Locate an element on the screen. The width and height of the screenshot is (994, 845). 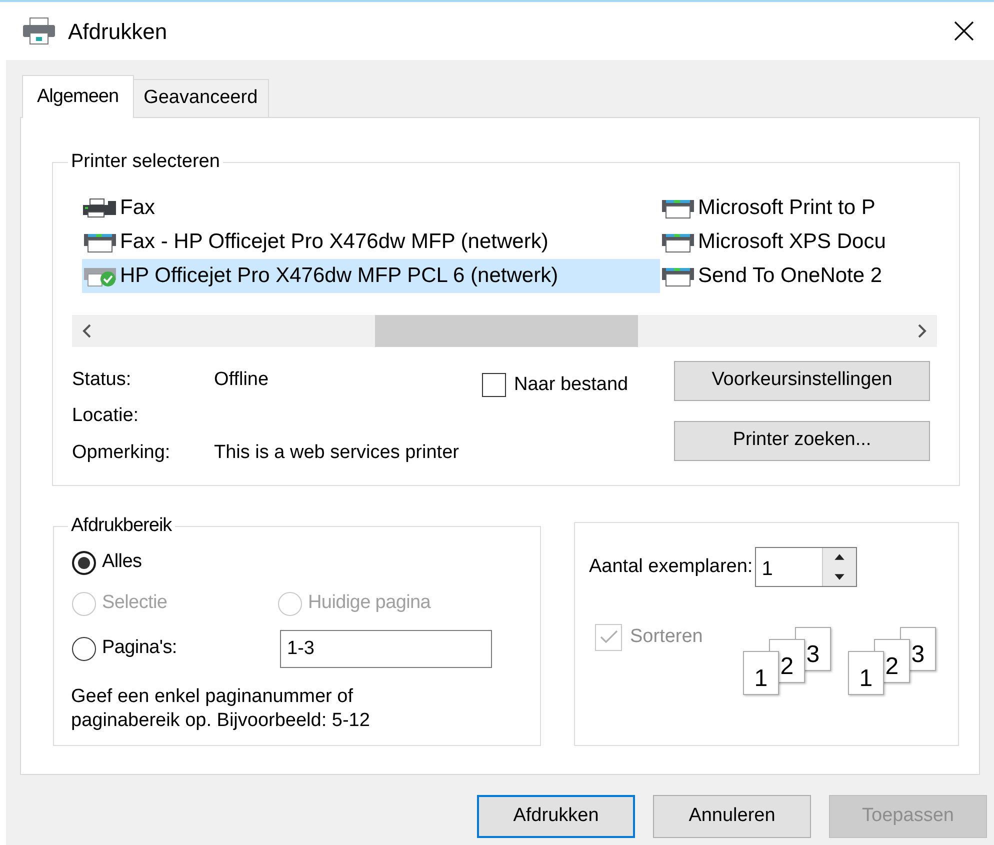
hint-text: Geef een enkel paginanummer of paginabereik op. Bijvoorbeeld: 5-12 is located at coordinates (221, 708).